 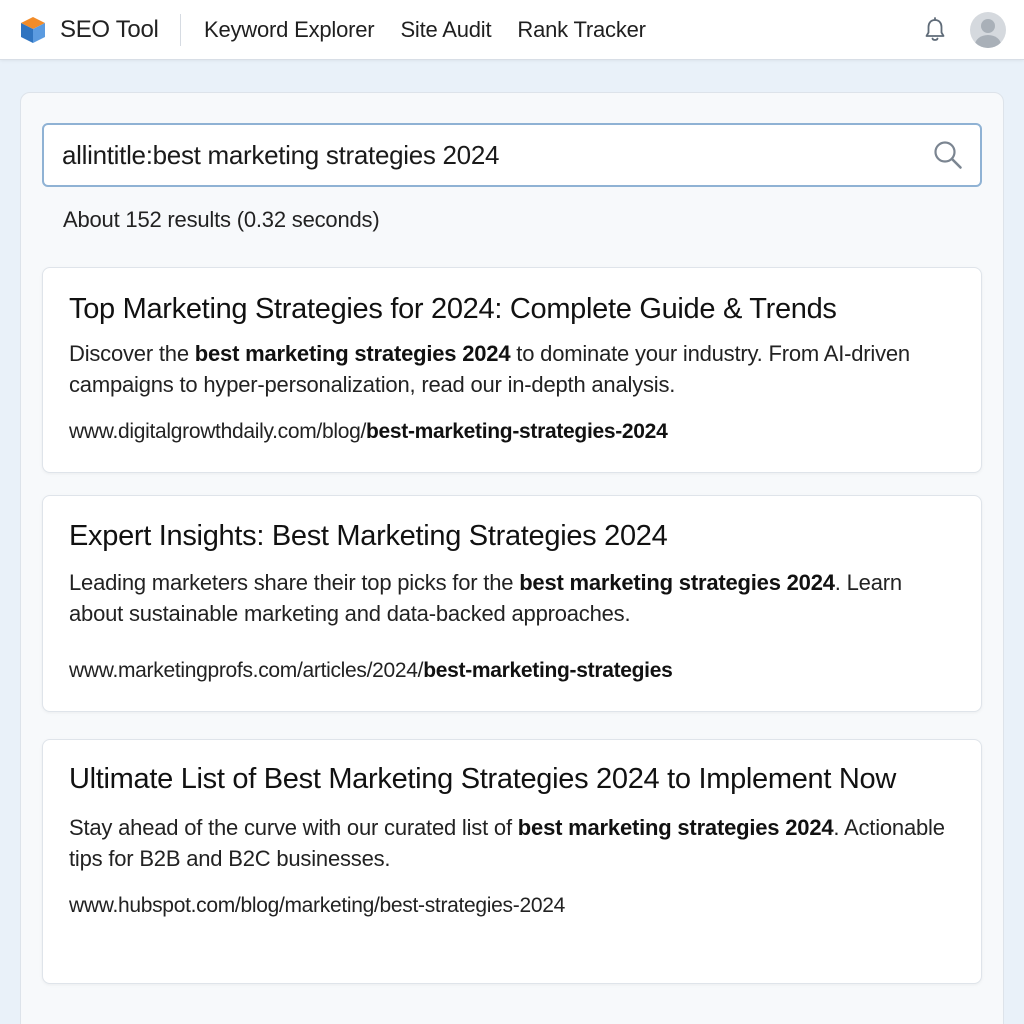 I want to click on url-text: www.digitalgrowthdaily.com/blog/, so click(x=217, y=431).